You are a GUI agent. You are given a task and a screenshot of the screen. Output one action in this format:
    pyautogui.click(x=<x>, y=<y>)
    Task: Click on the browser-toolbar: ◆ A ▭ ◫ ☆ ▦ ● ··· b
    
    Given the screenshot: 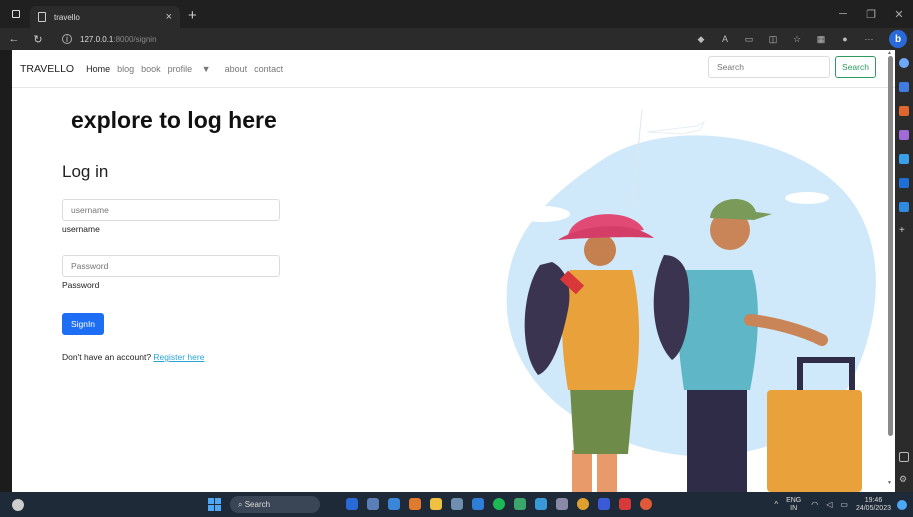 What is the action you would take?
    pyautogui.click(x=801, y=39)
    